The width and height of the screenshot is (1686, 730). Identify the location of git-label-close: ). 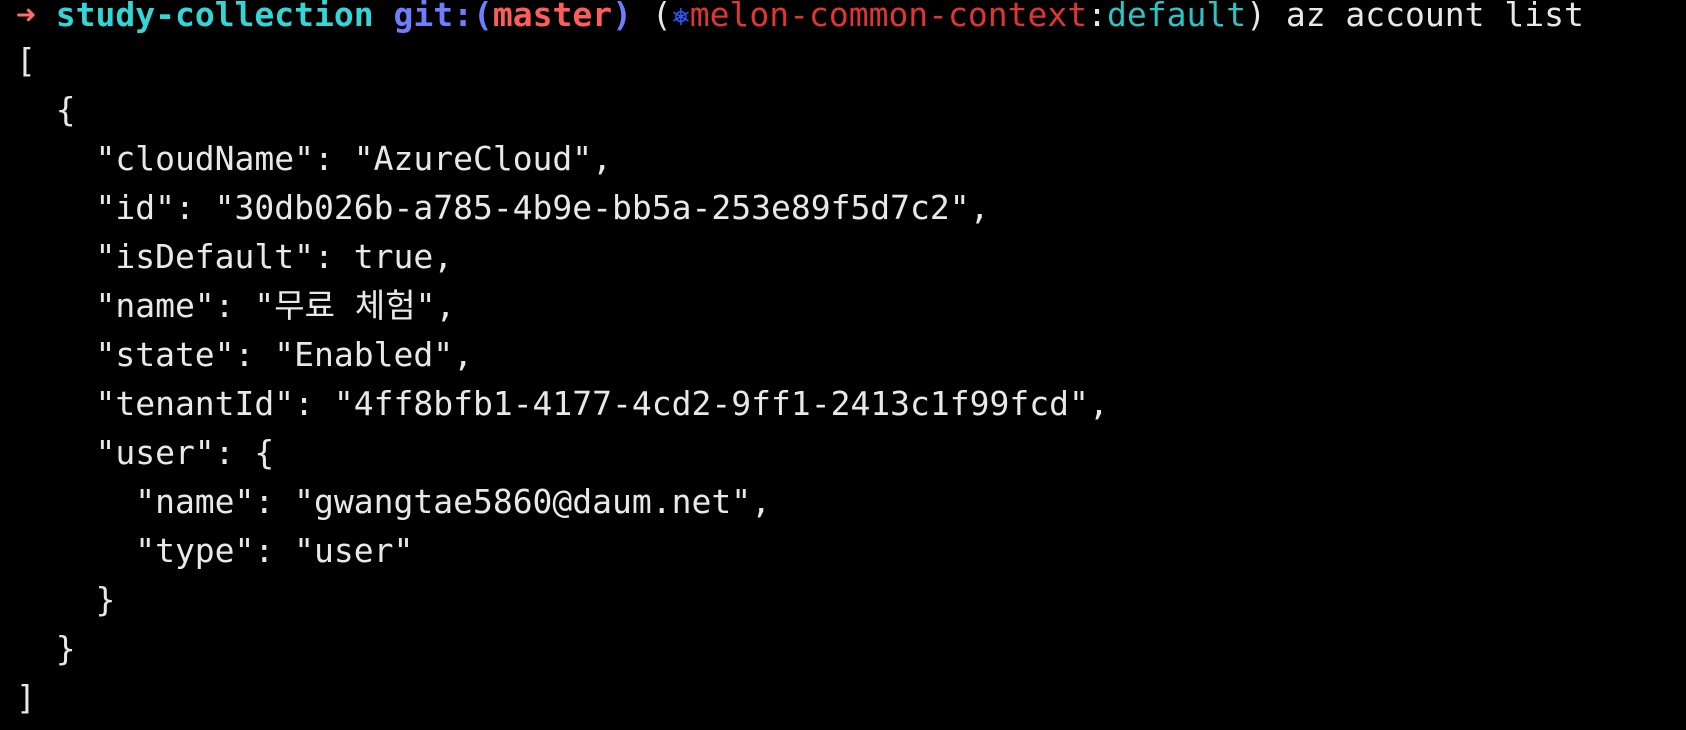
(622, 17).